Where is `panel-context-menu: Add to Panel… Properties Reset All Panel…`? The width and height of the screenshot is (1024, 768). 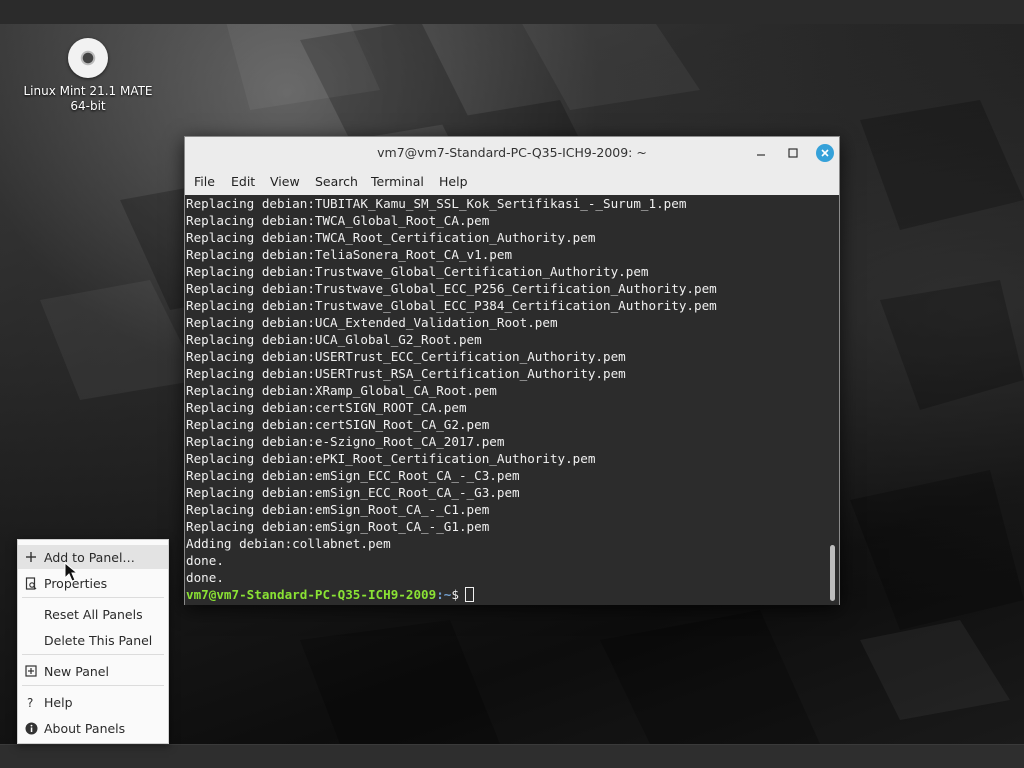
panel-context-menu: Add to Panel… Properties Reset All Panel… is located at coordinates (93, 641).